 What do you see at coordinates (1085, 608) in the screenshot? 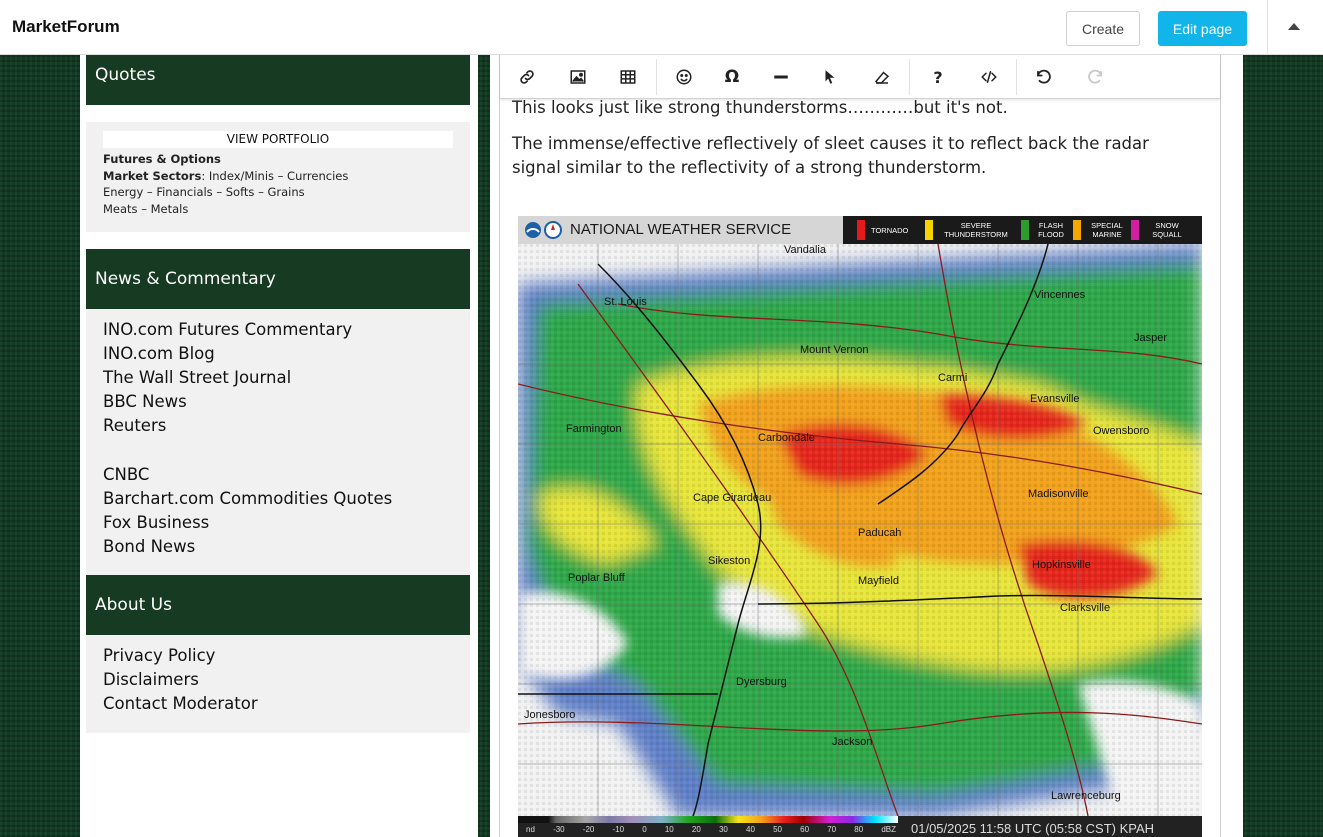
I see `map-place-label: Clarksville` at bounding box center [1085, 608].